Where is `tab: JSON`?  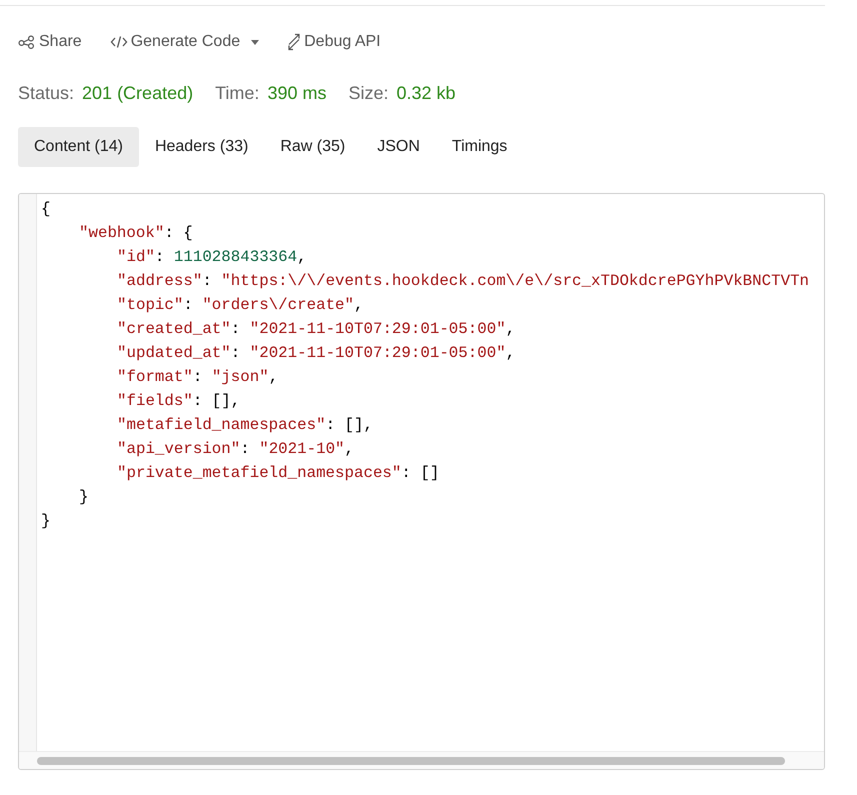
tab: JSON is located at coordinates (398, 147).